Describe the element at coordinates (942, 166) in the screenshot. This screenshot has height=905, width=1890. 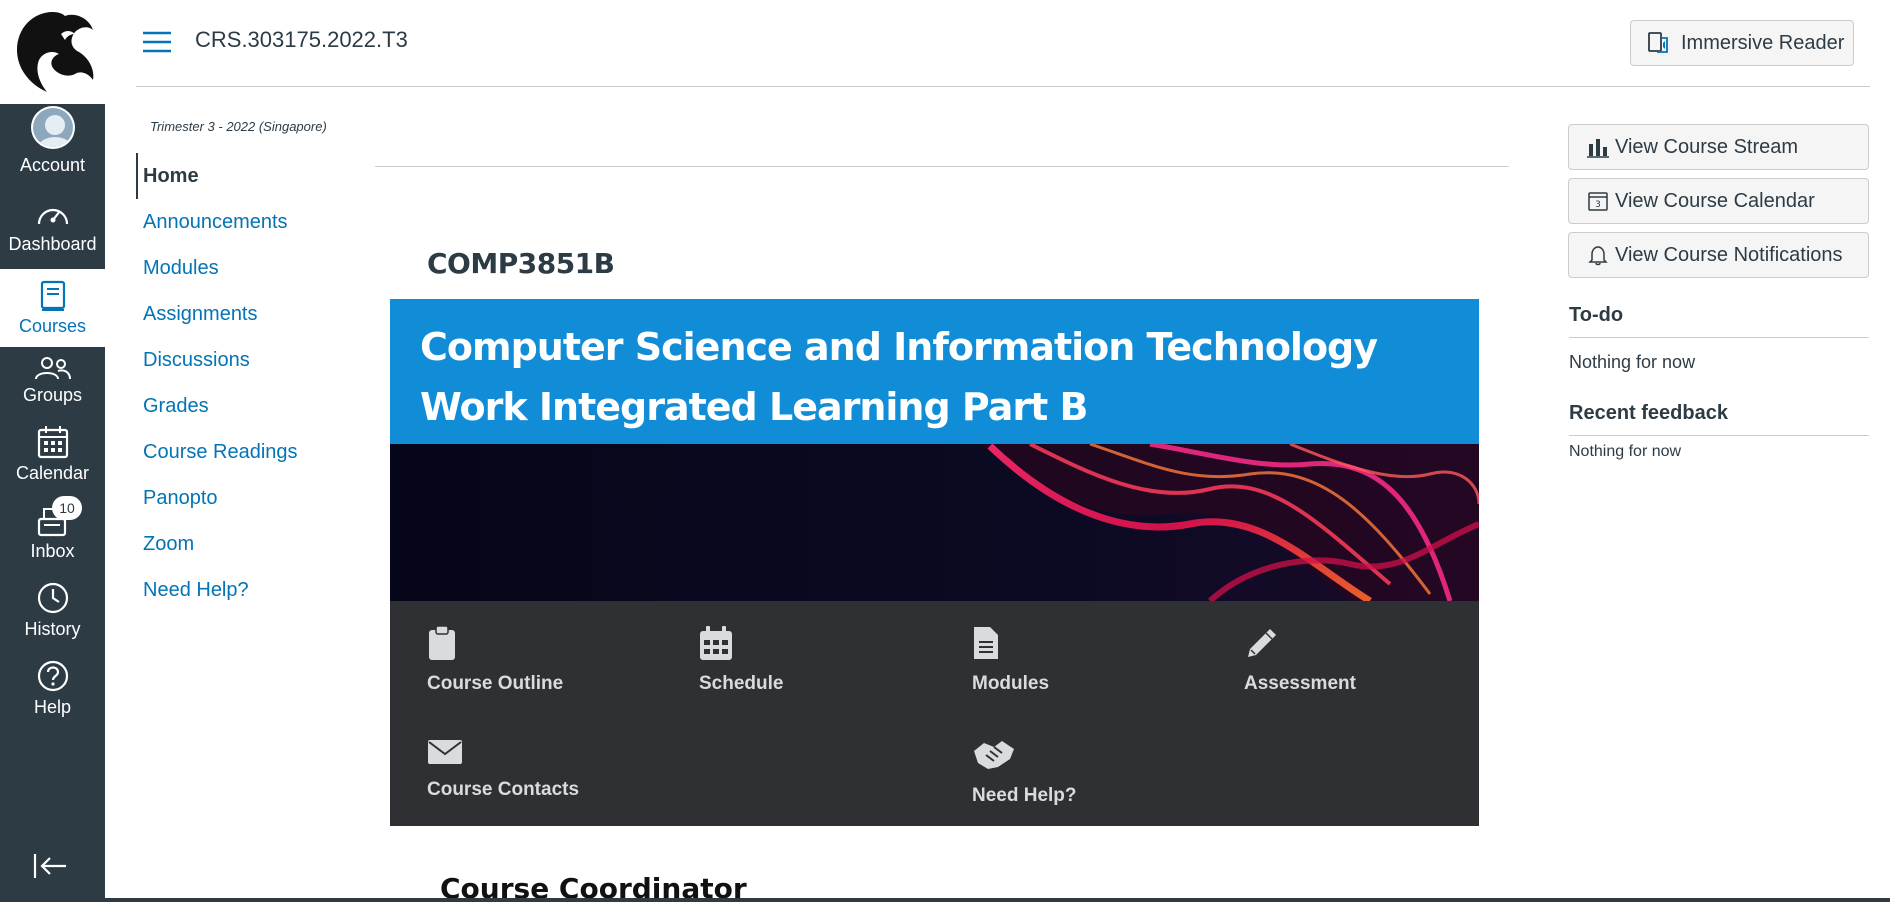
I see `content-divider` at that location.